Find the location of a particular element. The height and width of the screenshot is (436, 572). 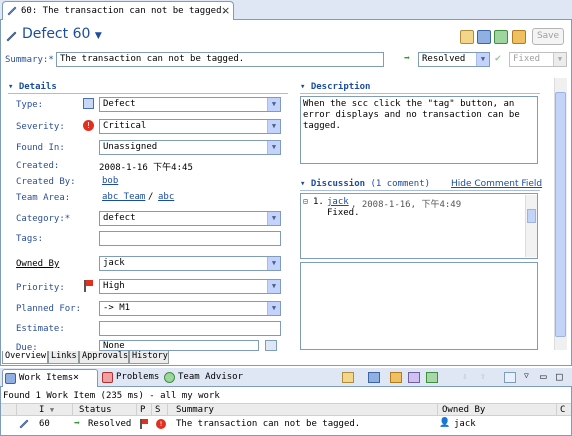

column-header-owned-by: Owned By is located at coordinates (497, 410).